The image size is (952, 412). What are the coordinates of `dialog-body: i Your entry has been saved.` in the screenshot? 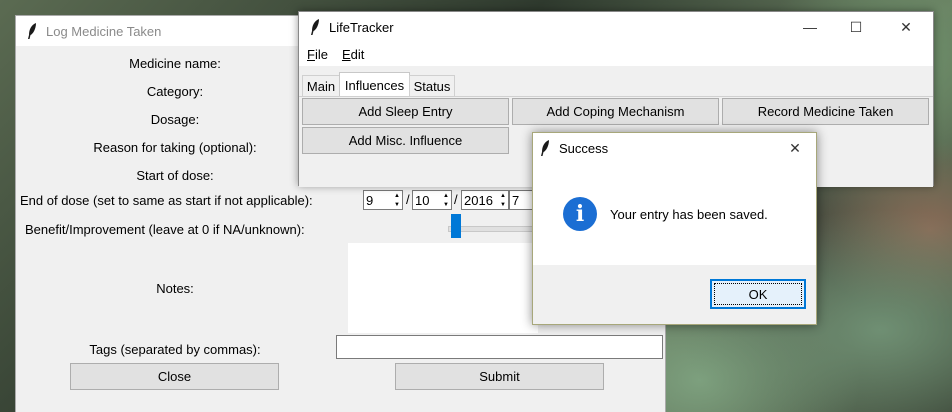 It's located at (674, 214).